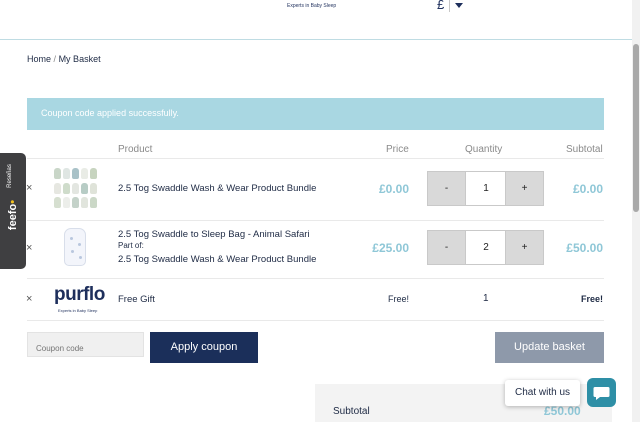 Image resolution: width=640 pixels, height=422 pixels. I want to click on subtotal-value: £50.00, so click(562, 411).